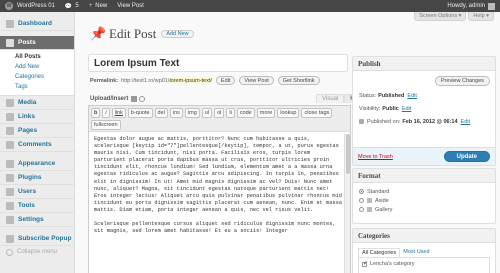  I want to click on menu-users: Users, so click(37, 192).